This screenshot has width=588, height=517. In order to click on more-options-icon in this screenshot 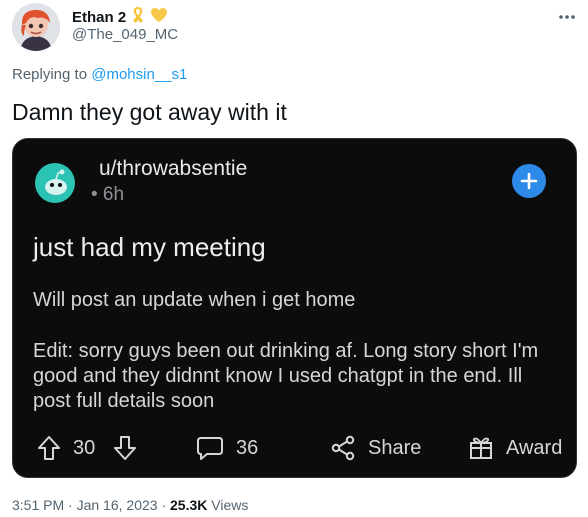, I will do `click(567, 14)`.